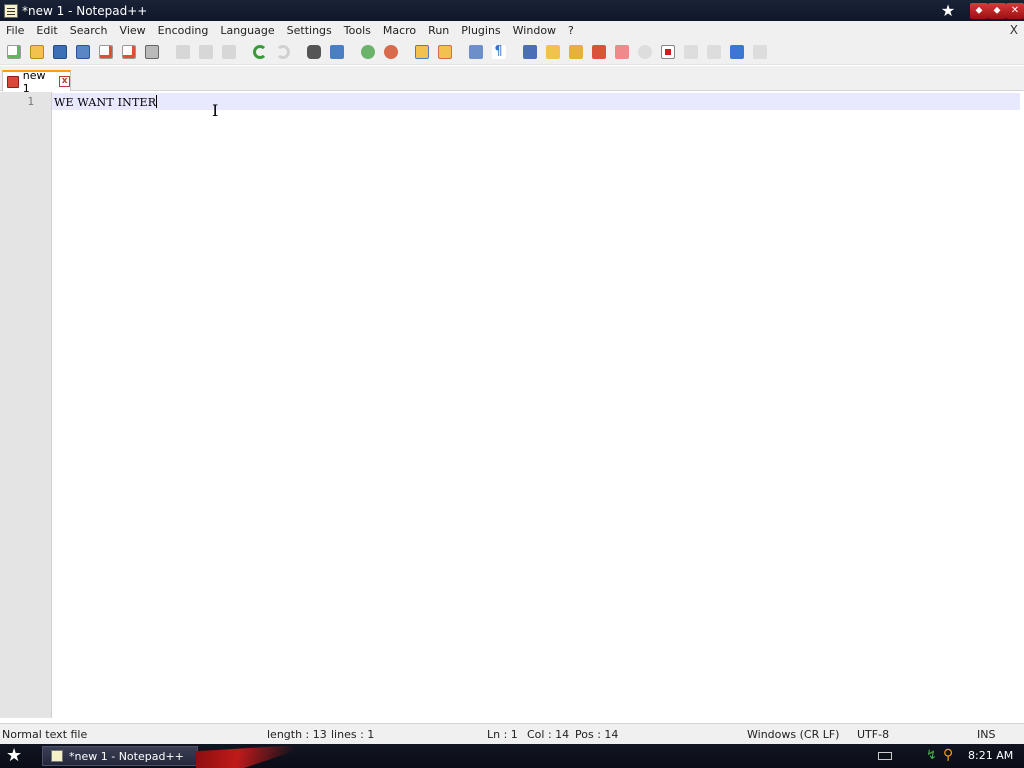 The image size is (1024, 768). Describe the element at coordinates (931, 755) in the screenshot. I see `network-icon: ↯` at that location.